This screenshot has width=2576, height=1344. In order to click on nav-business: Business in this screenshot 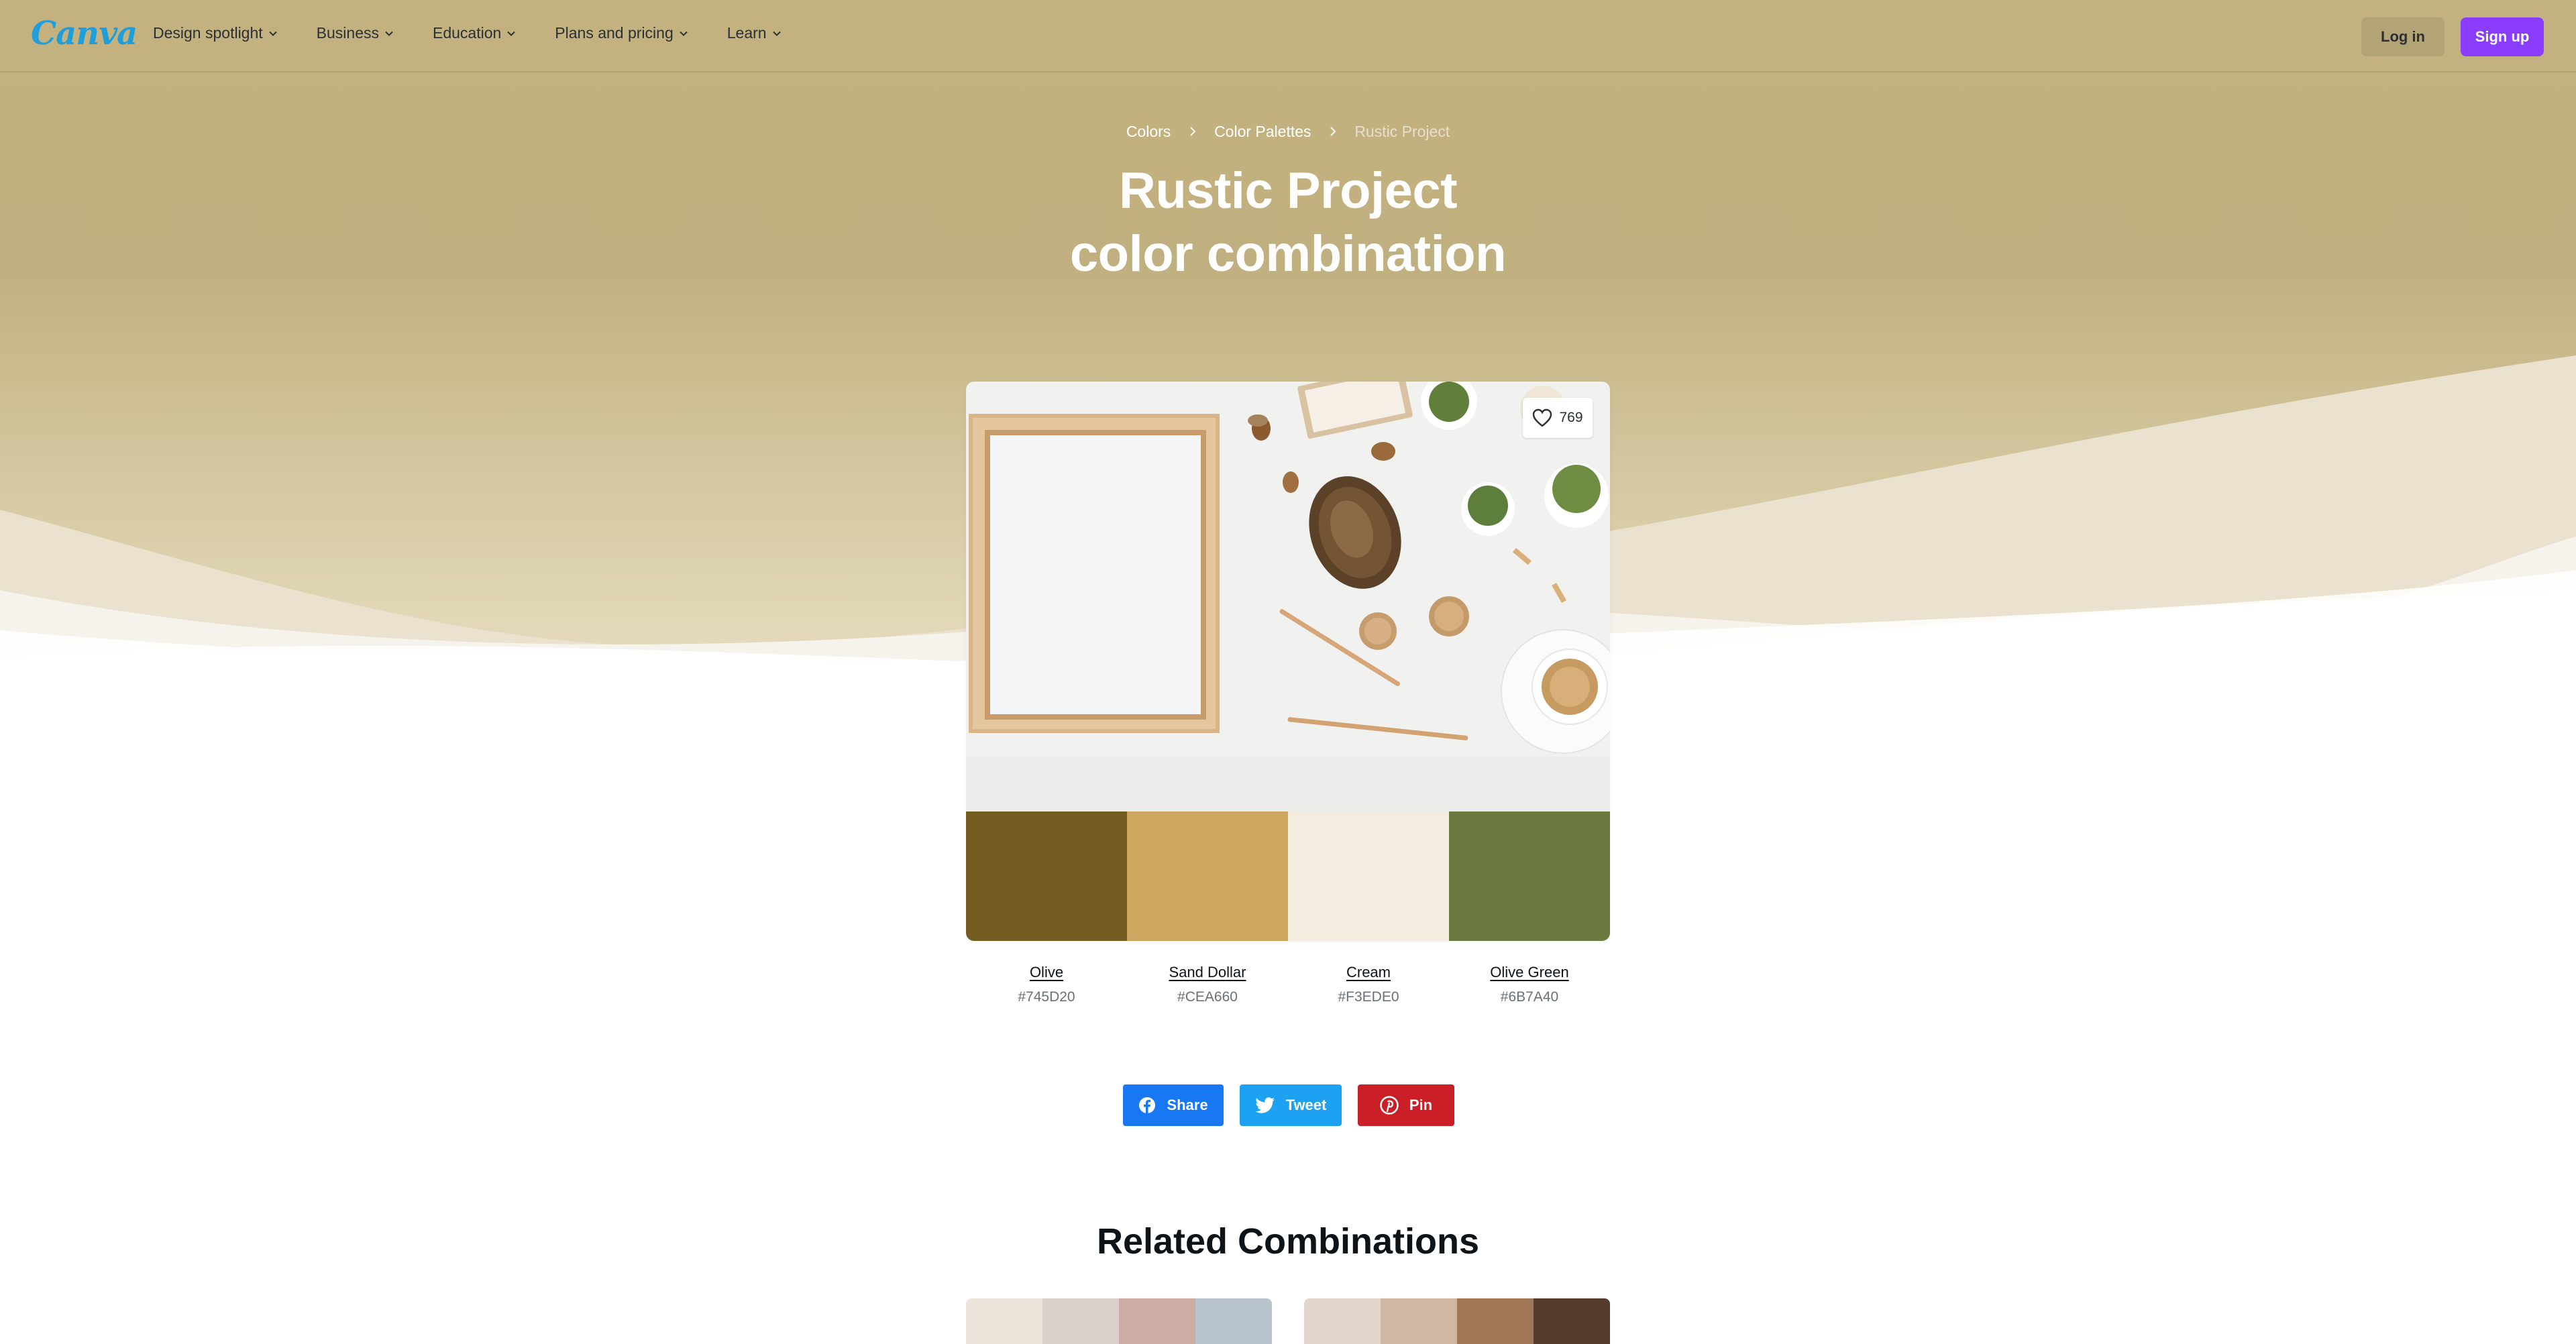, I will do `click(355, 33)`.